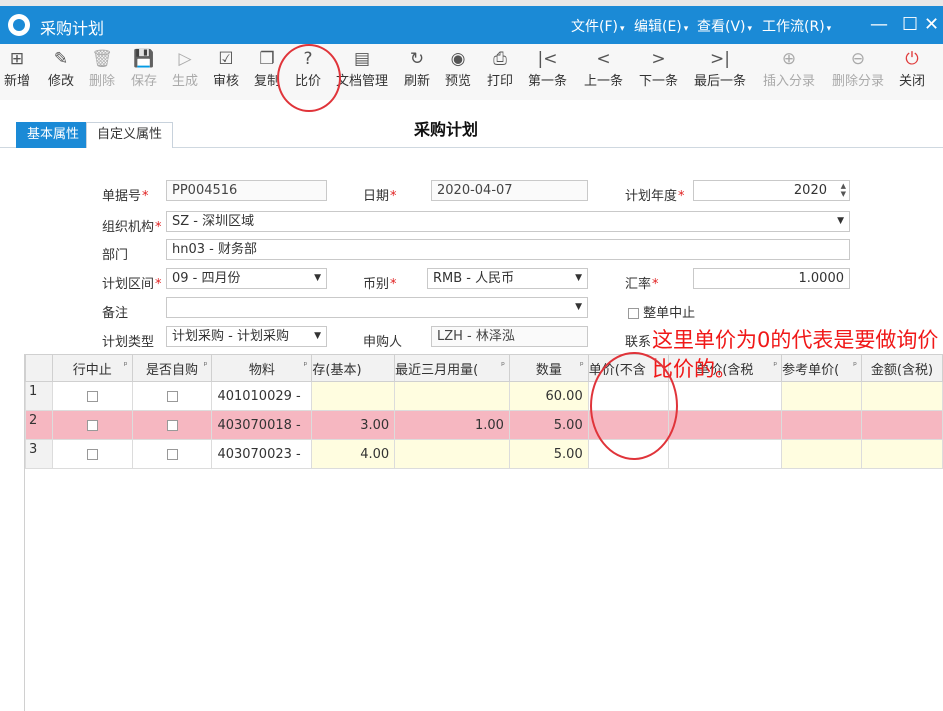 The width and height of the screenshot is (943, 711). What do you see at coordinates (458, 68) in the screenshot?
I see `toolbar-eye-button: ◉ 预览` at bounding box center [458, 68].